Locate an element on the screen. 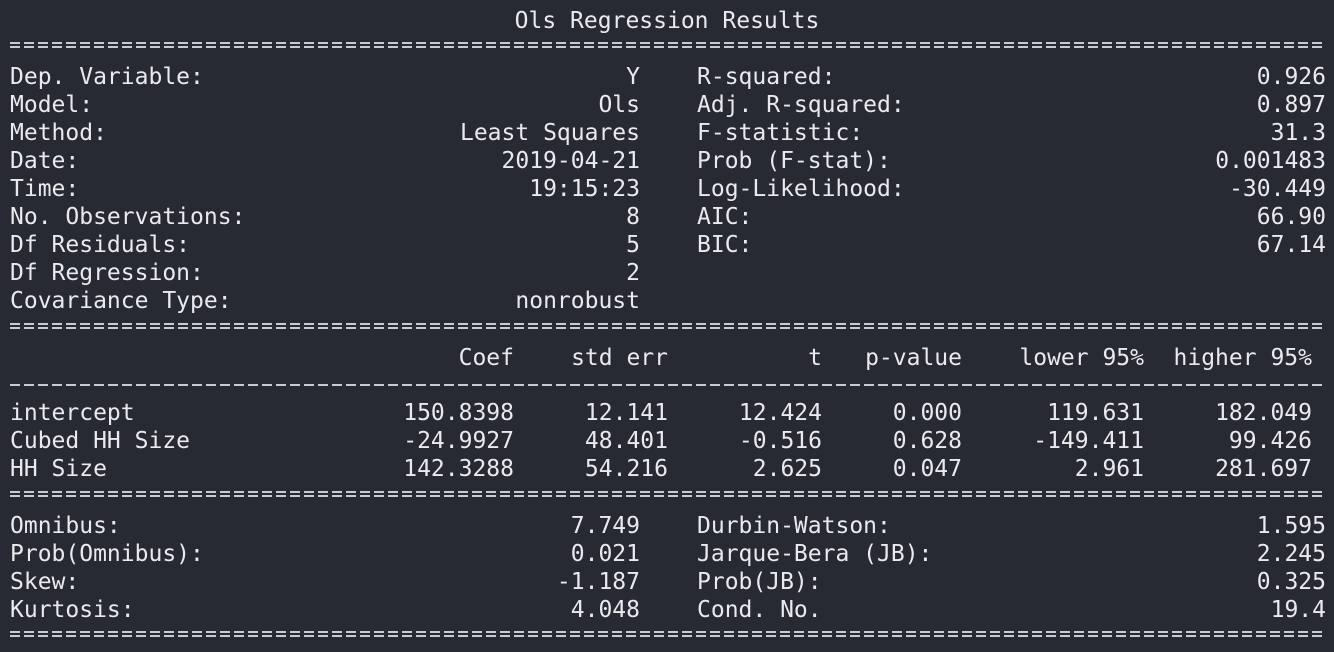 This screenshot has height=652, width=1334. diag-left-label: Skew: is located at coordinates (45, 582).